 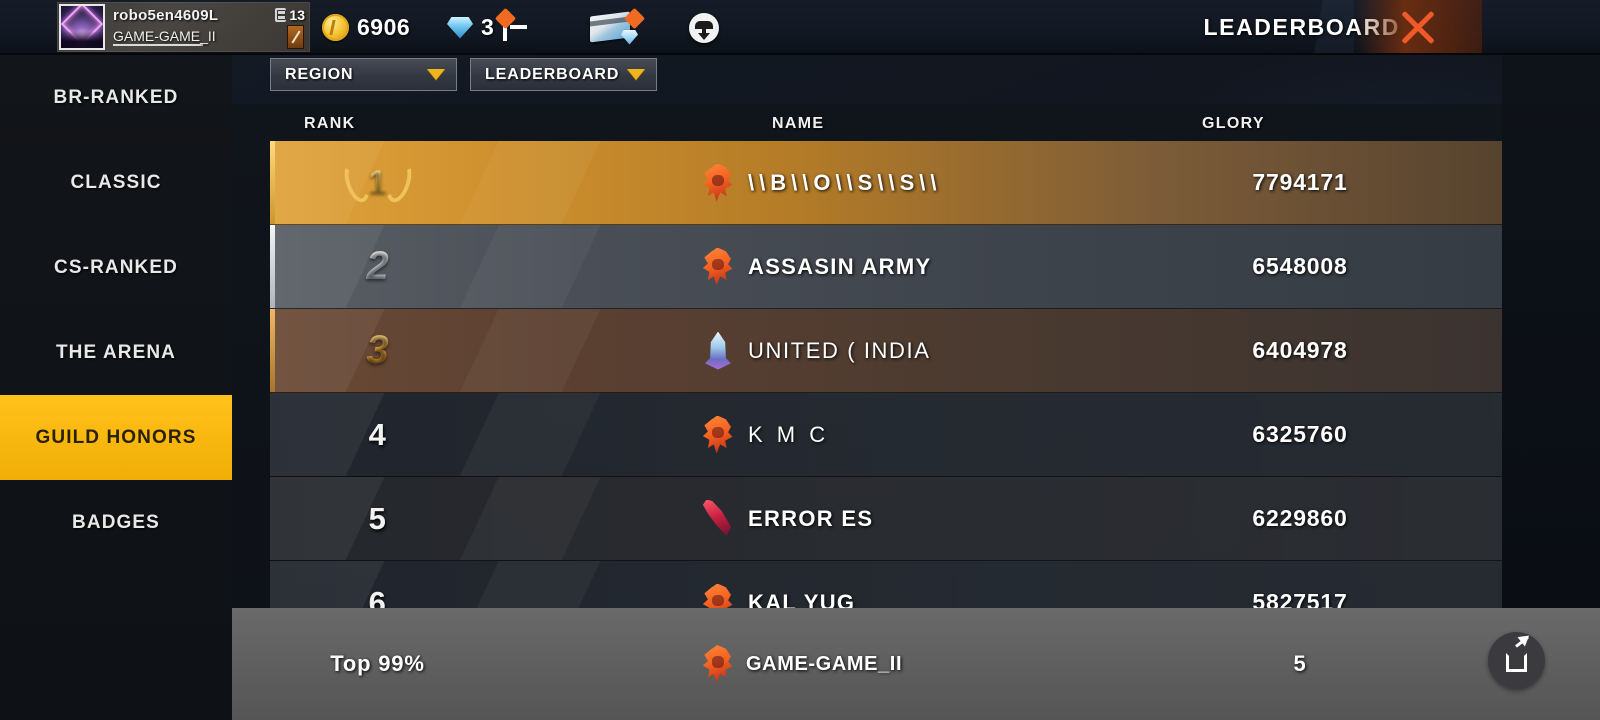 I want to click on cell-name: K M C, so click(x=915, y=434).